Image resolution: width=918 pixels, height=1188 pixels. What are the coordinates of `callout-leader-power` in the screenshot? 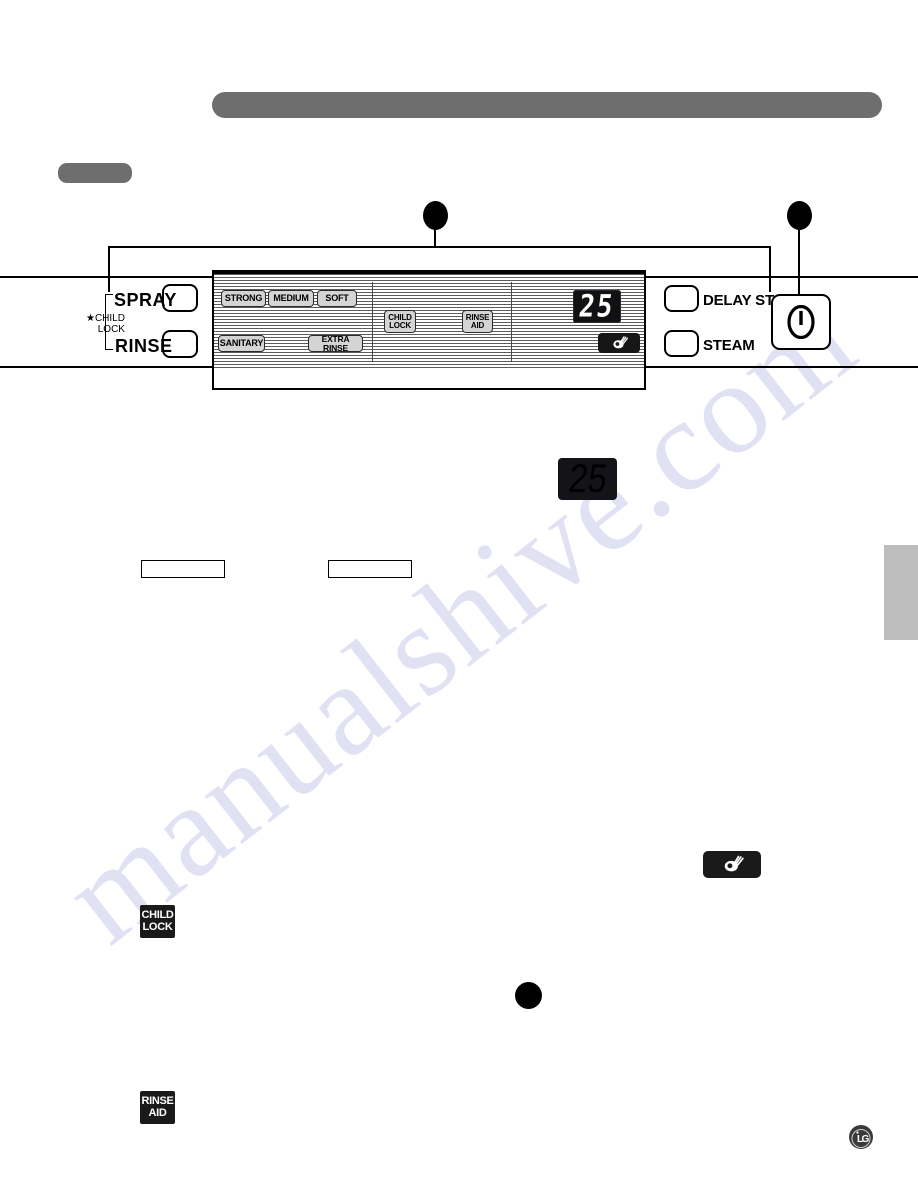 It's located at (799, 261).